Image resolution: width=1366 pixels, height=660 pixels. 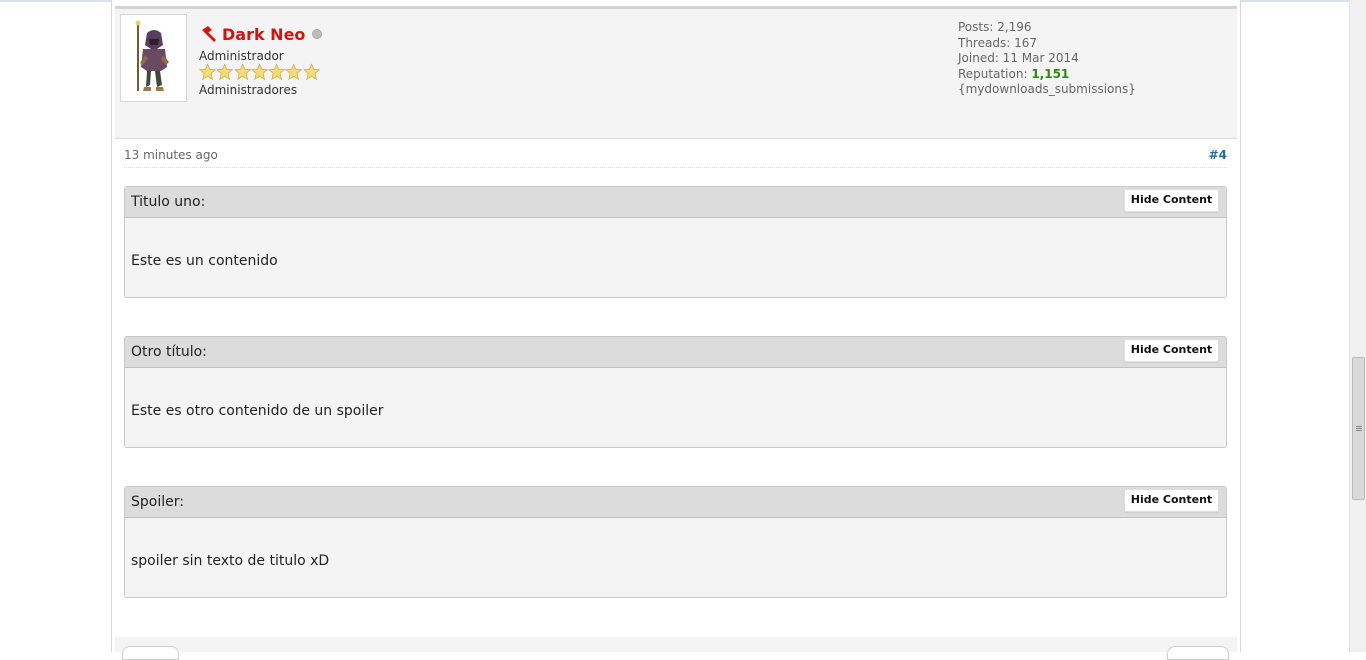 I want to click on avatar, so click(x=153, y=58).